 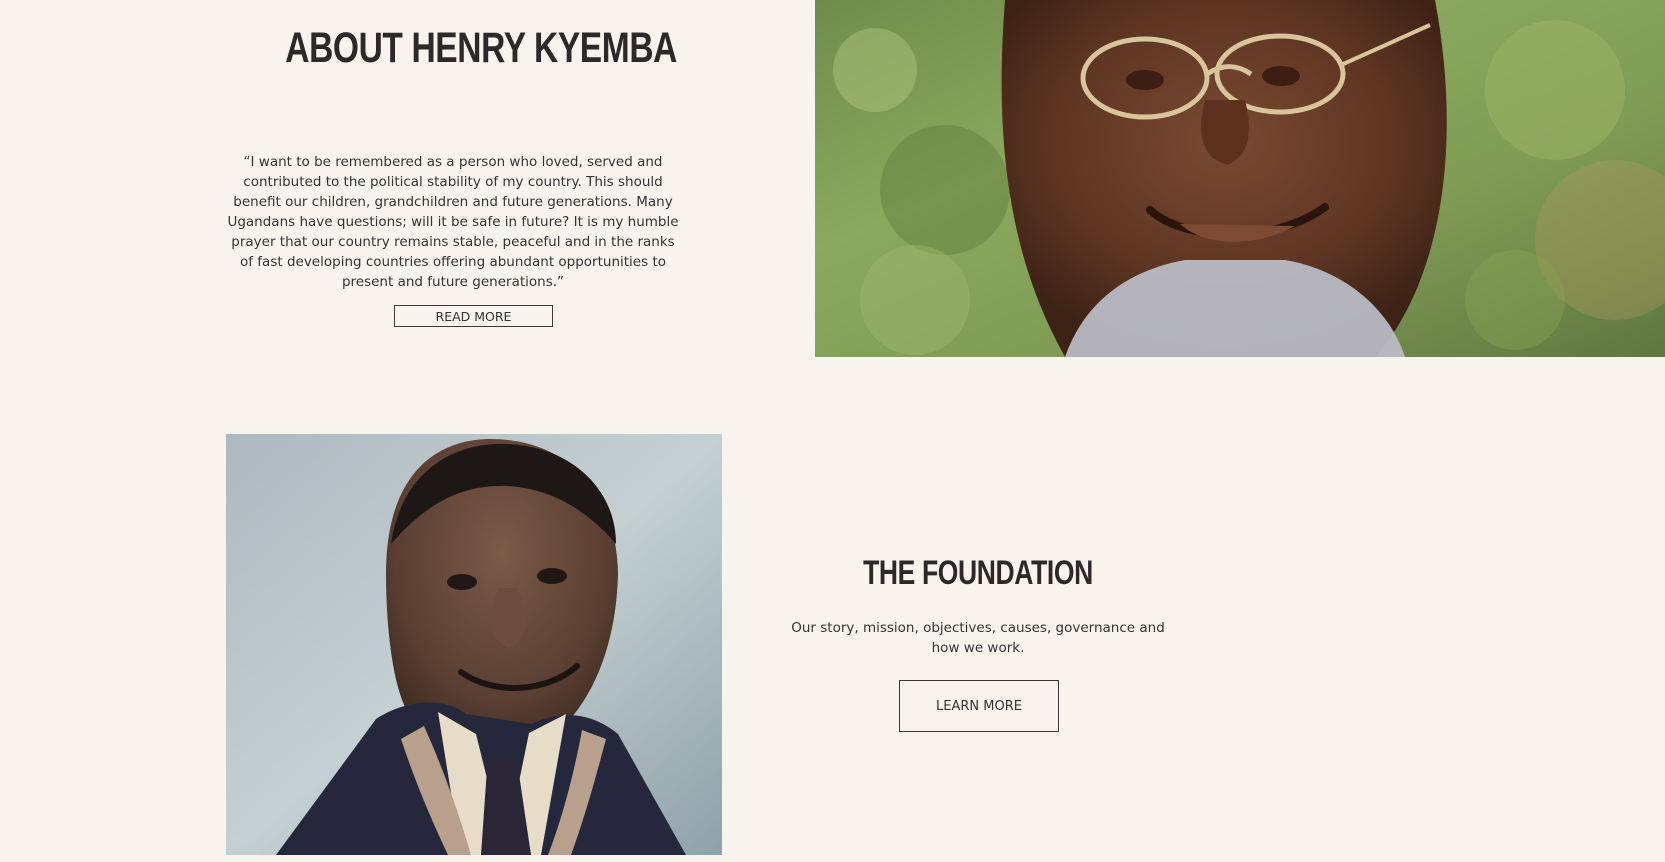 I want to click on about-heading: ABOUT HENRY KYEMBA, so click(x=481, y=48).